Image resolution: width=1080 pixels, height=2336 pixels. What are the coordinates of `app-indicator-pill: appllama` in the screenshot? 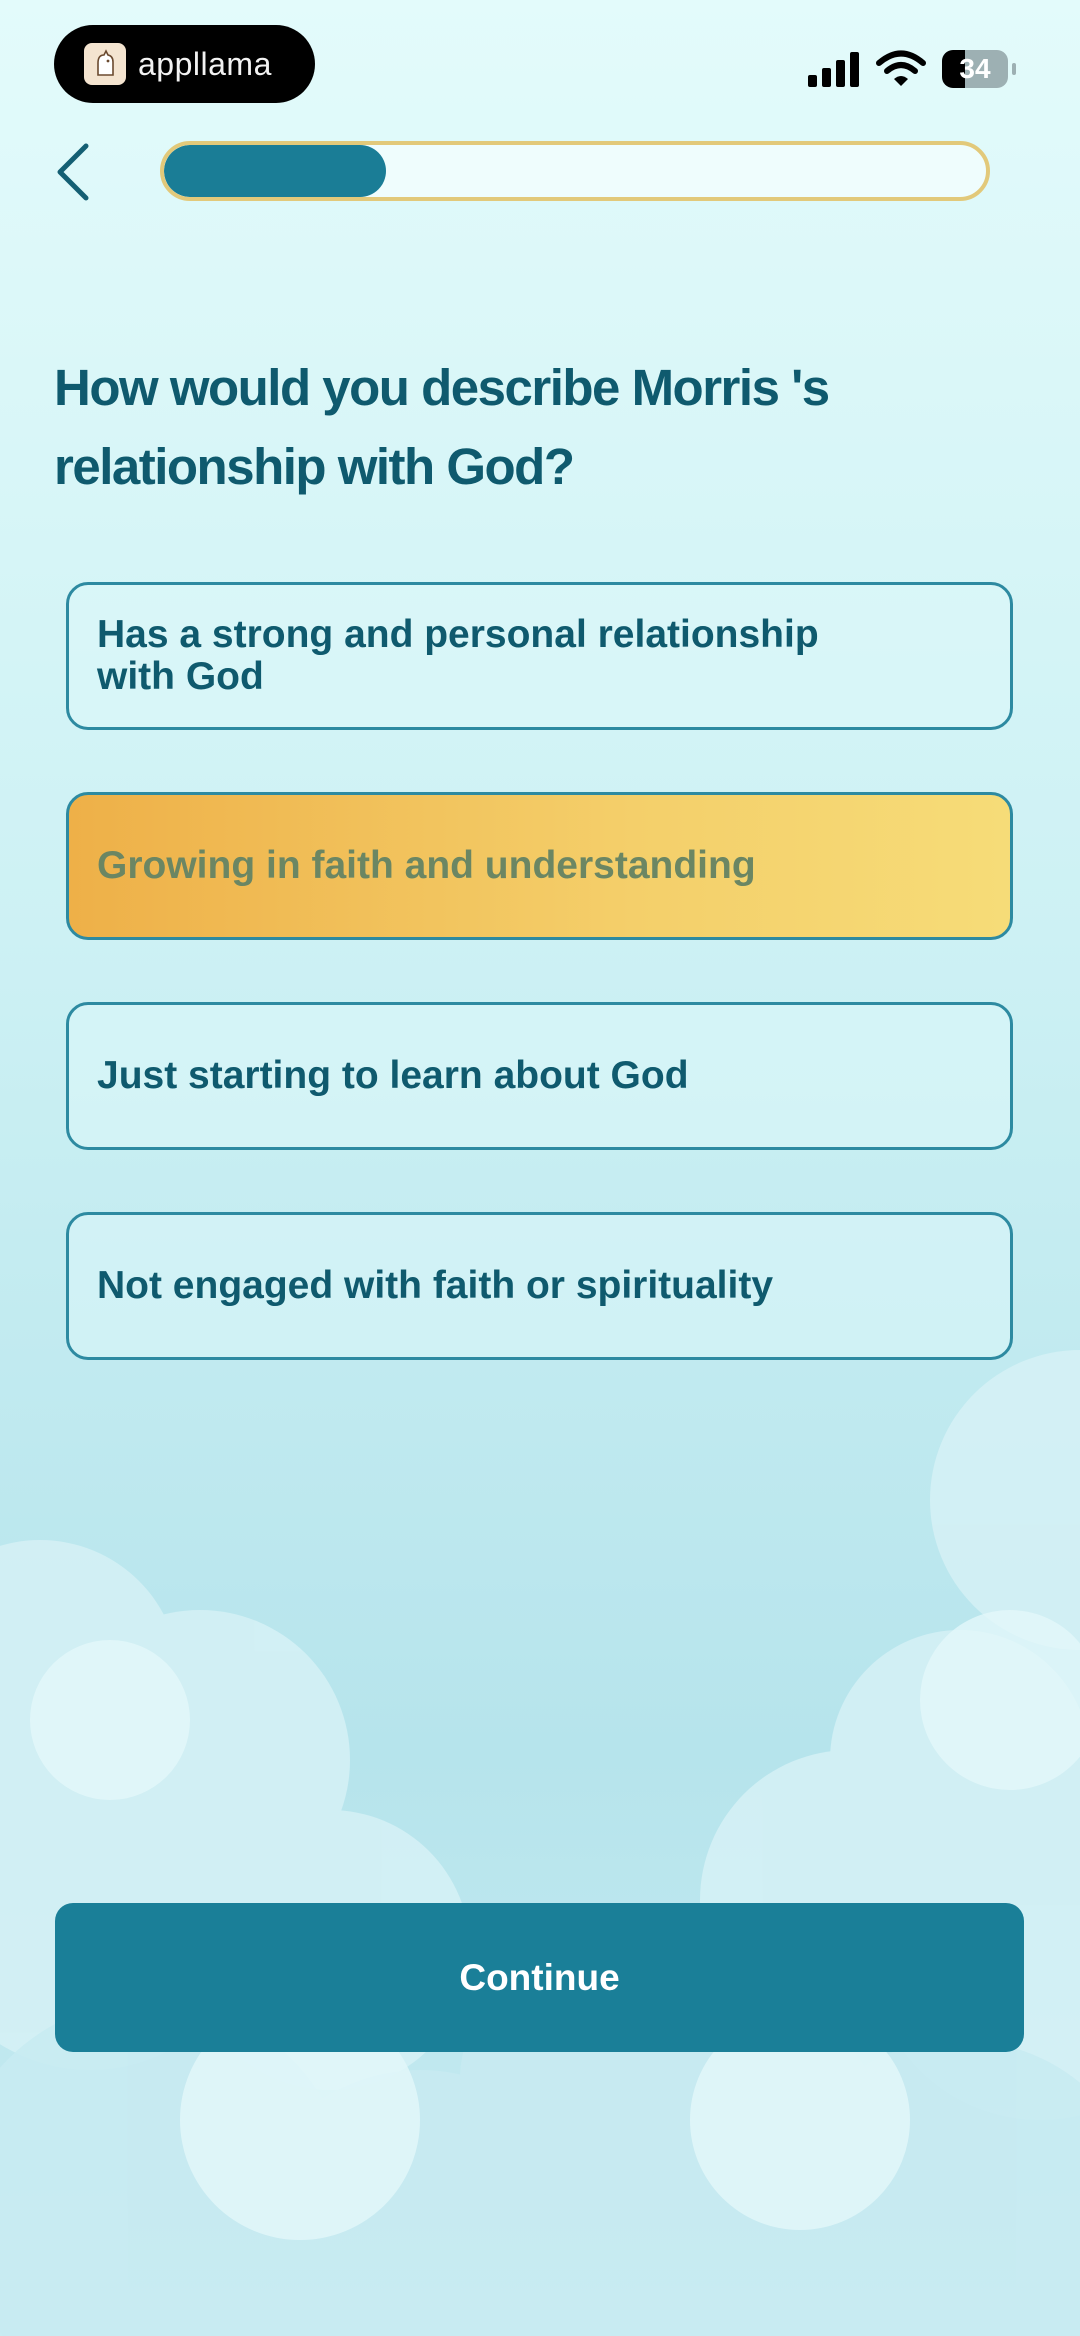 It's located at (184, 64).